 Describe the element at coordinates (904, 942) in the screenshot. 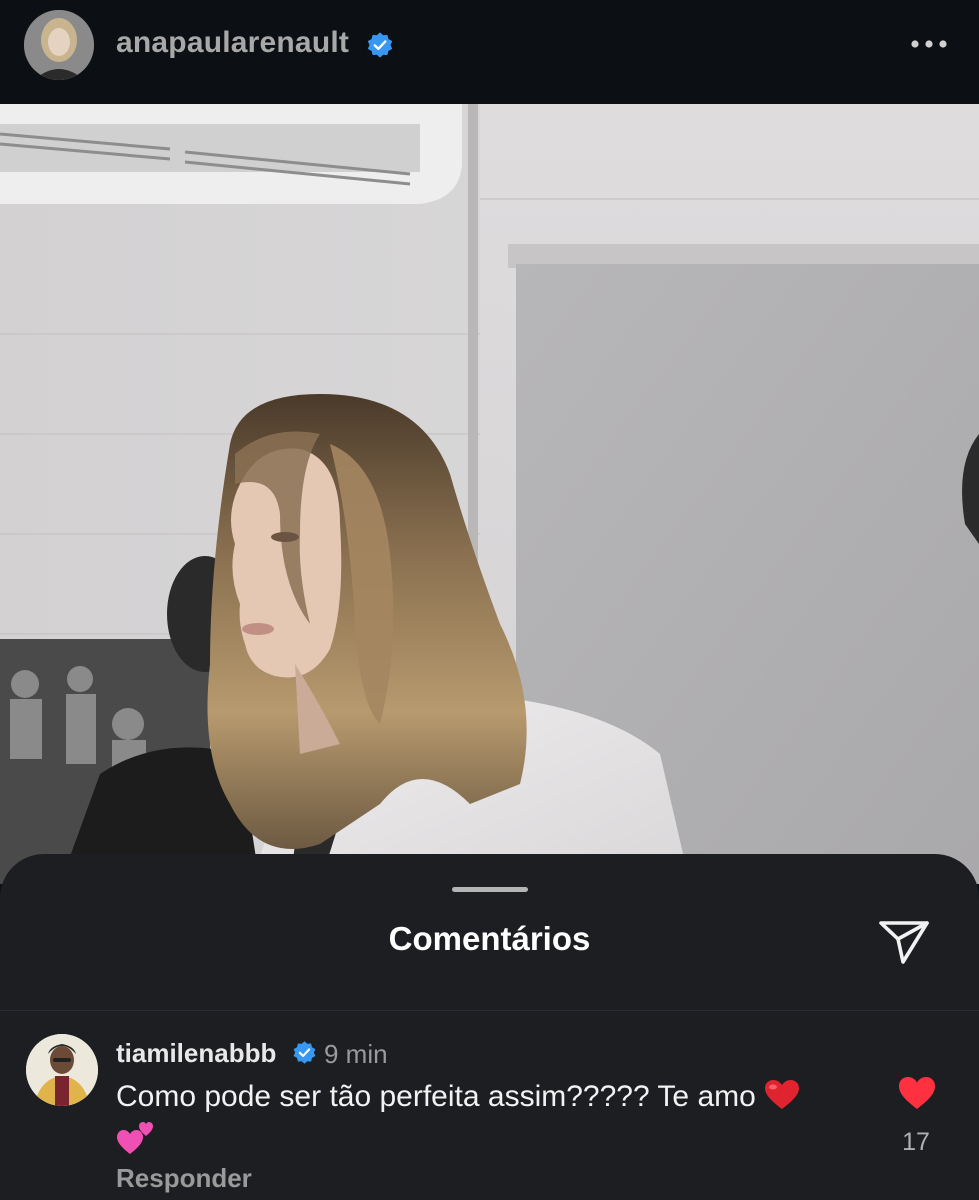

I see `send-icon` at that location.